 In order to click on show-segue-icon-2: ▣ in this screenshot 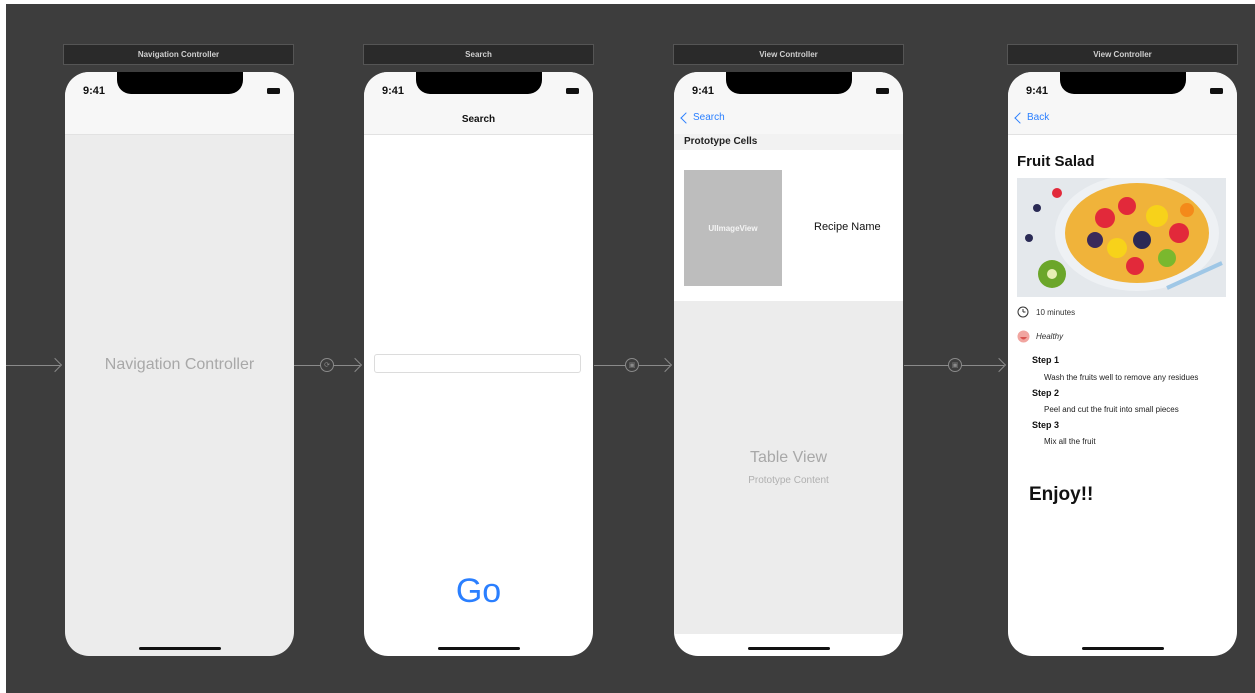, I will do `click(955, 365)`.